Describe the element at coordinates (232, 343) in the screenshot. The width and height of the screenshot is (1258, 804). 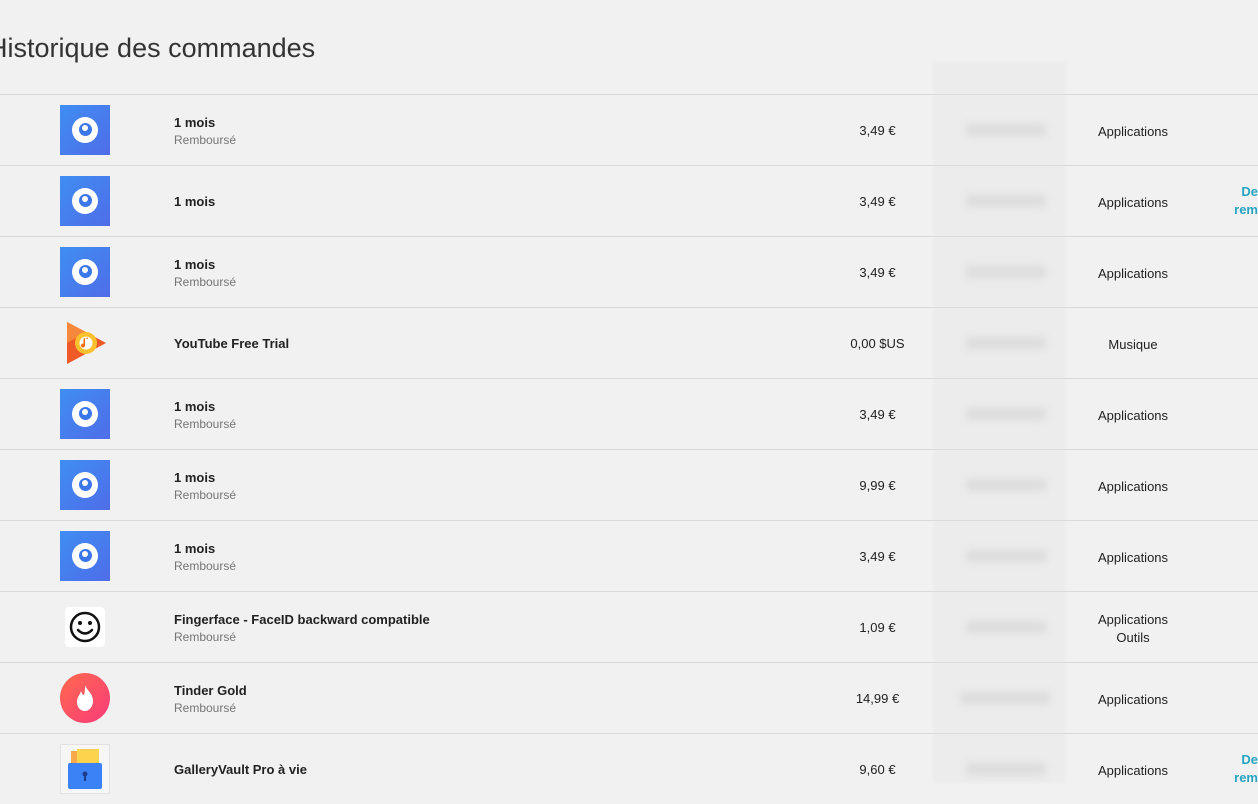
I see `item-name: YouTube Free Trial` at that location.